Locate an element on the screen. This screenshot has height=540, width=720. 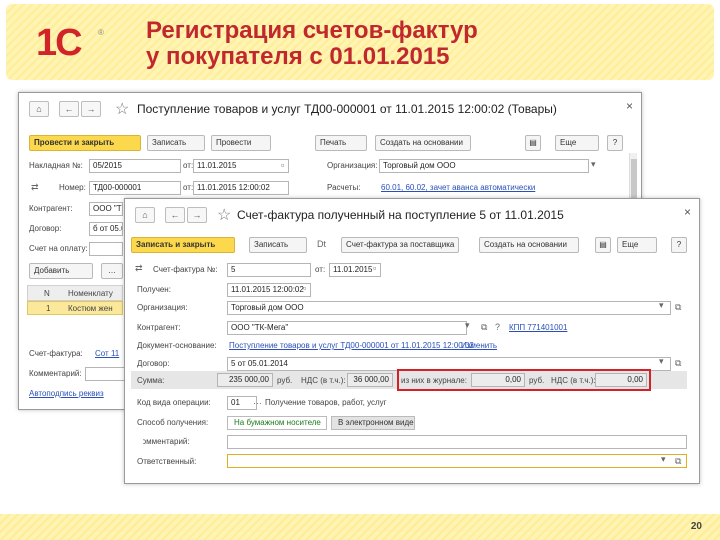
scrollbar-thumb is located at coordinates (634, 179).